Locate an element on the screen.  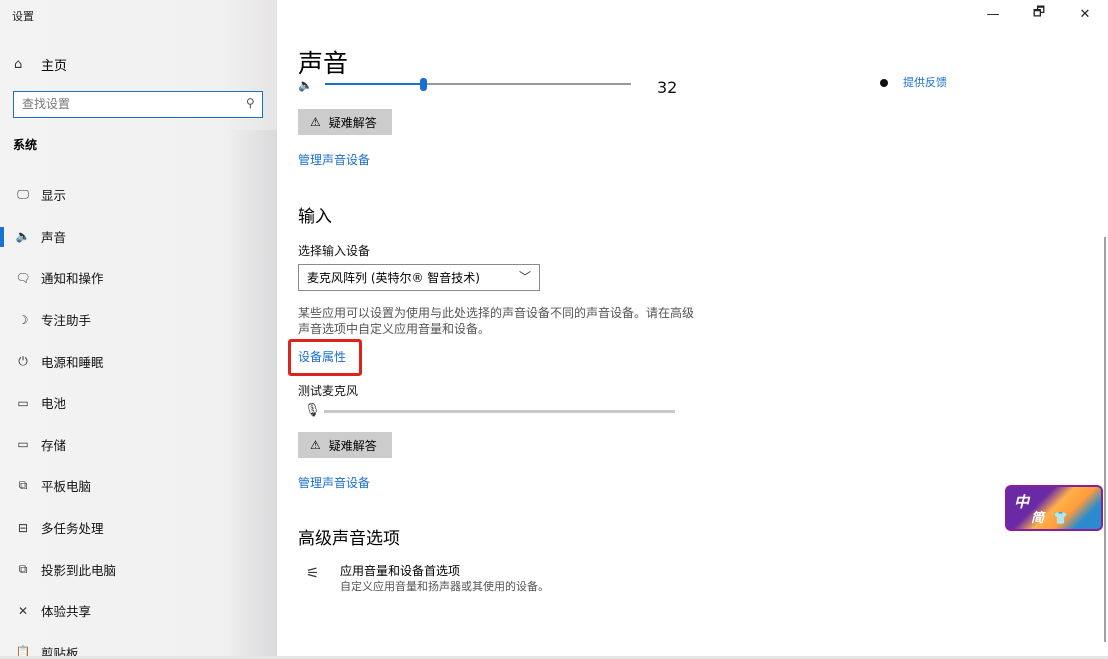
feedback-link: 提供反馈 is located at coordinates (913, 81).